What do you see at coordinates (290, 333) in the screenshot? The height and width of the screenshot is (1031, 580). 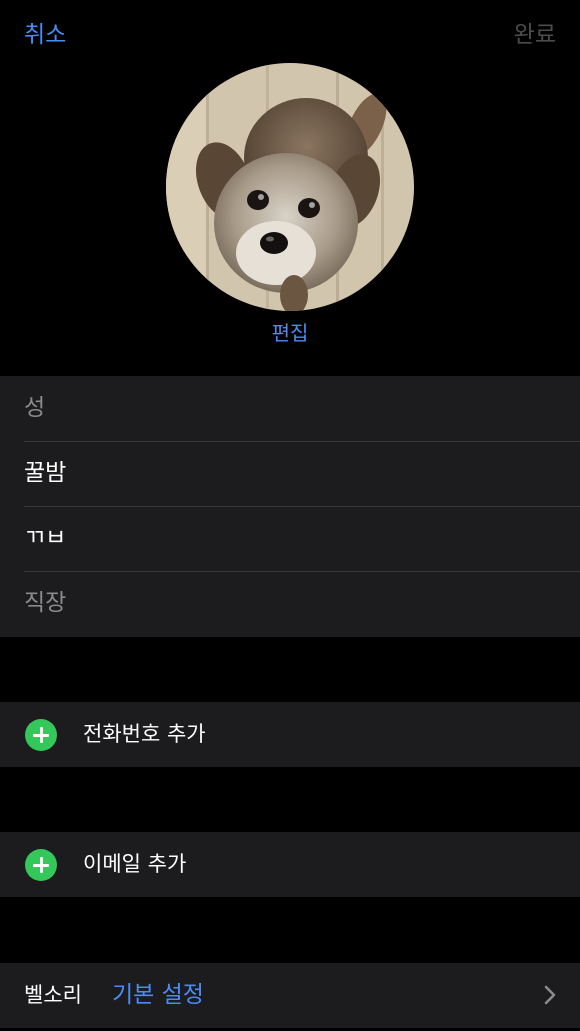 I see `edit-photo-button: 편집` at bounding box center [290, 333].